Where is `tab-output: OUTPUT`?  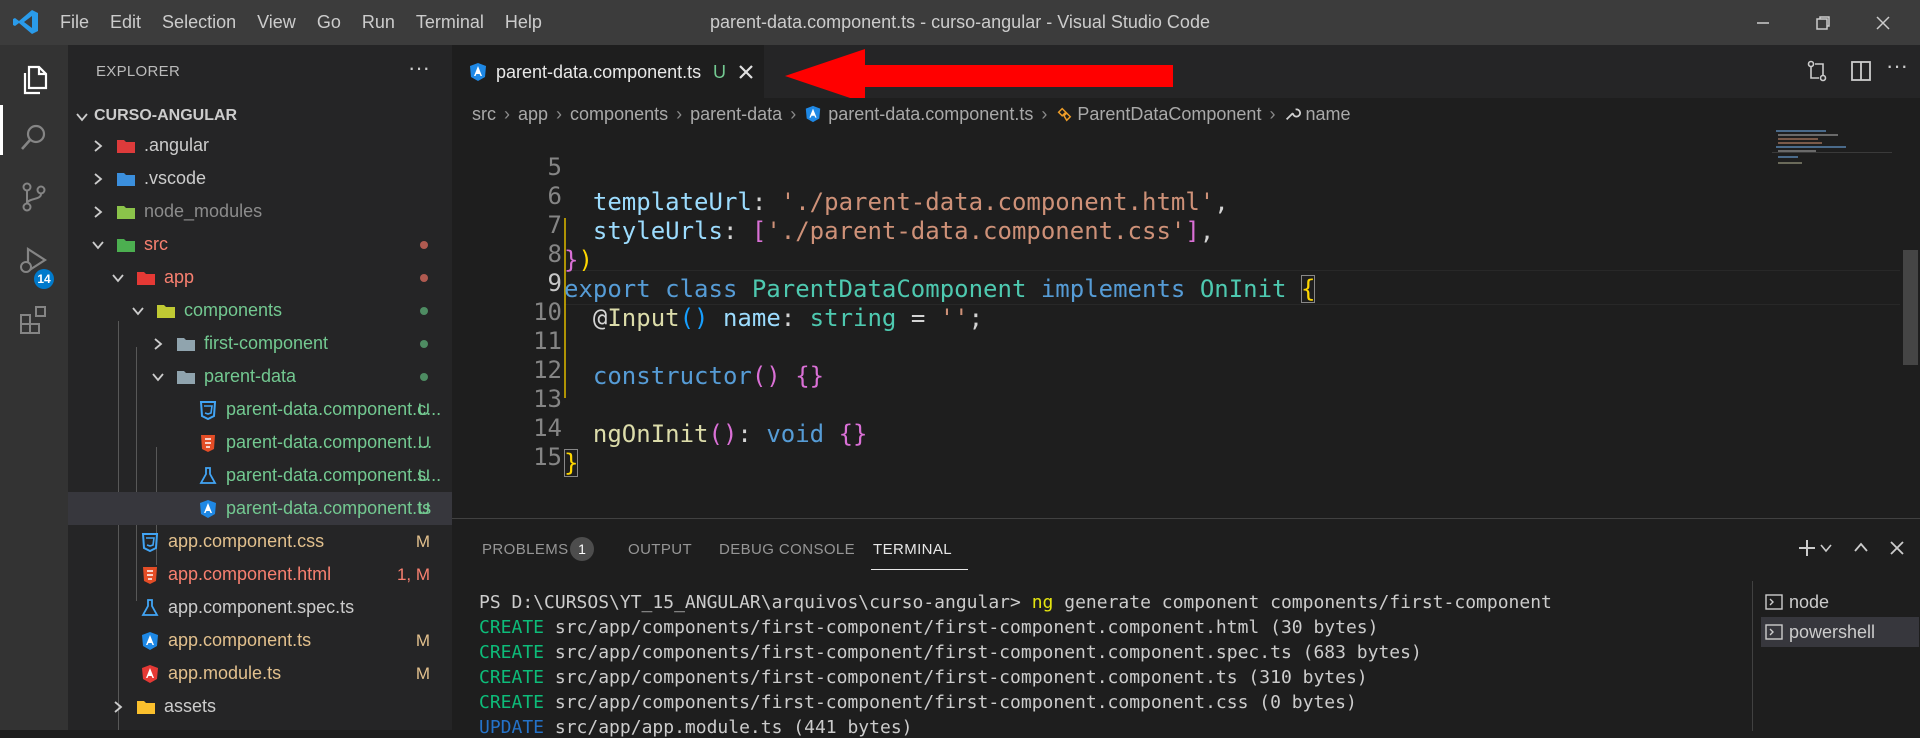 tab-output: OUTPUT is located at coordinates (660, 549).